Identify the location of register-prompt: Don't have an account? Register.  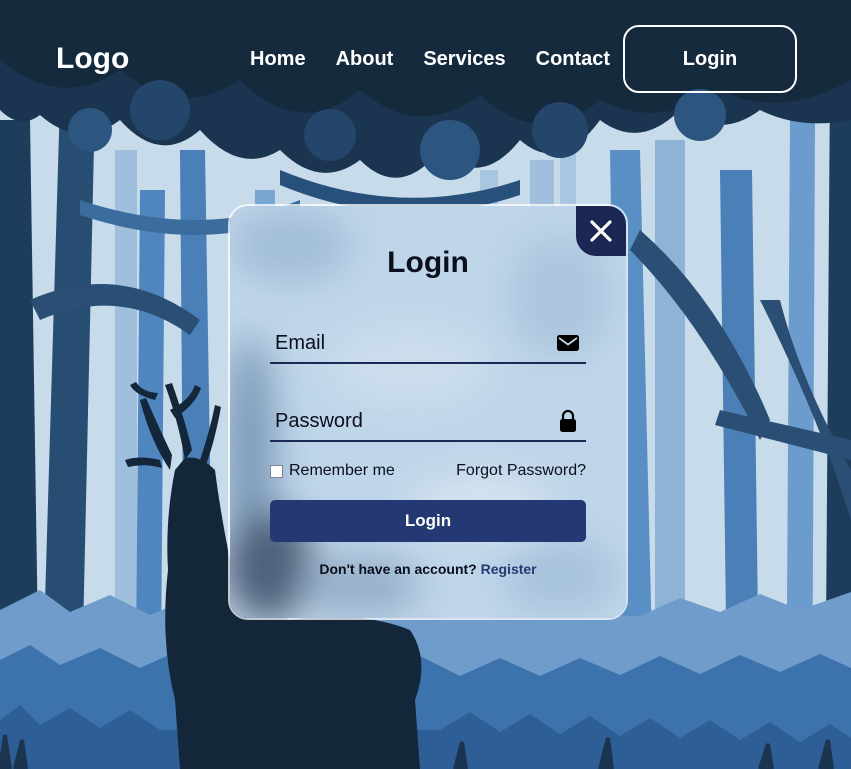
(428, 569).